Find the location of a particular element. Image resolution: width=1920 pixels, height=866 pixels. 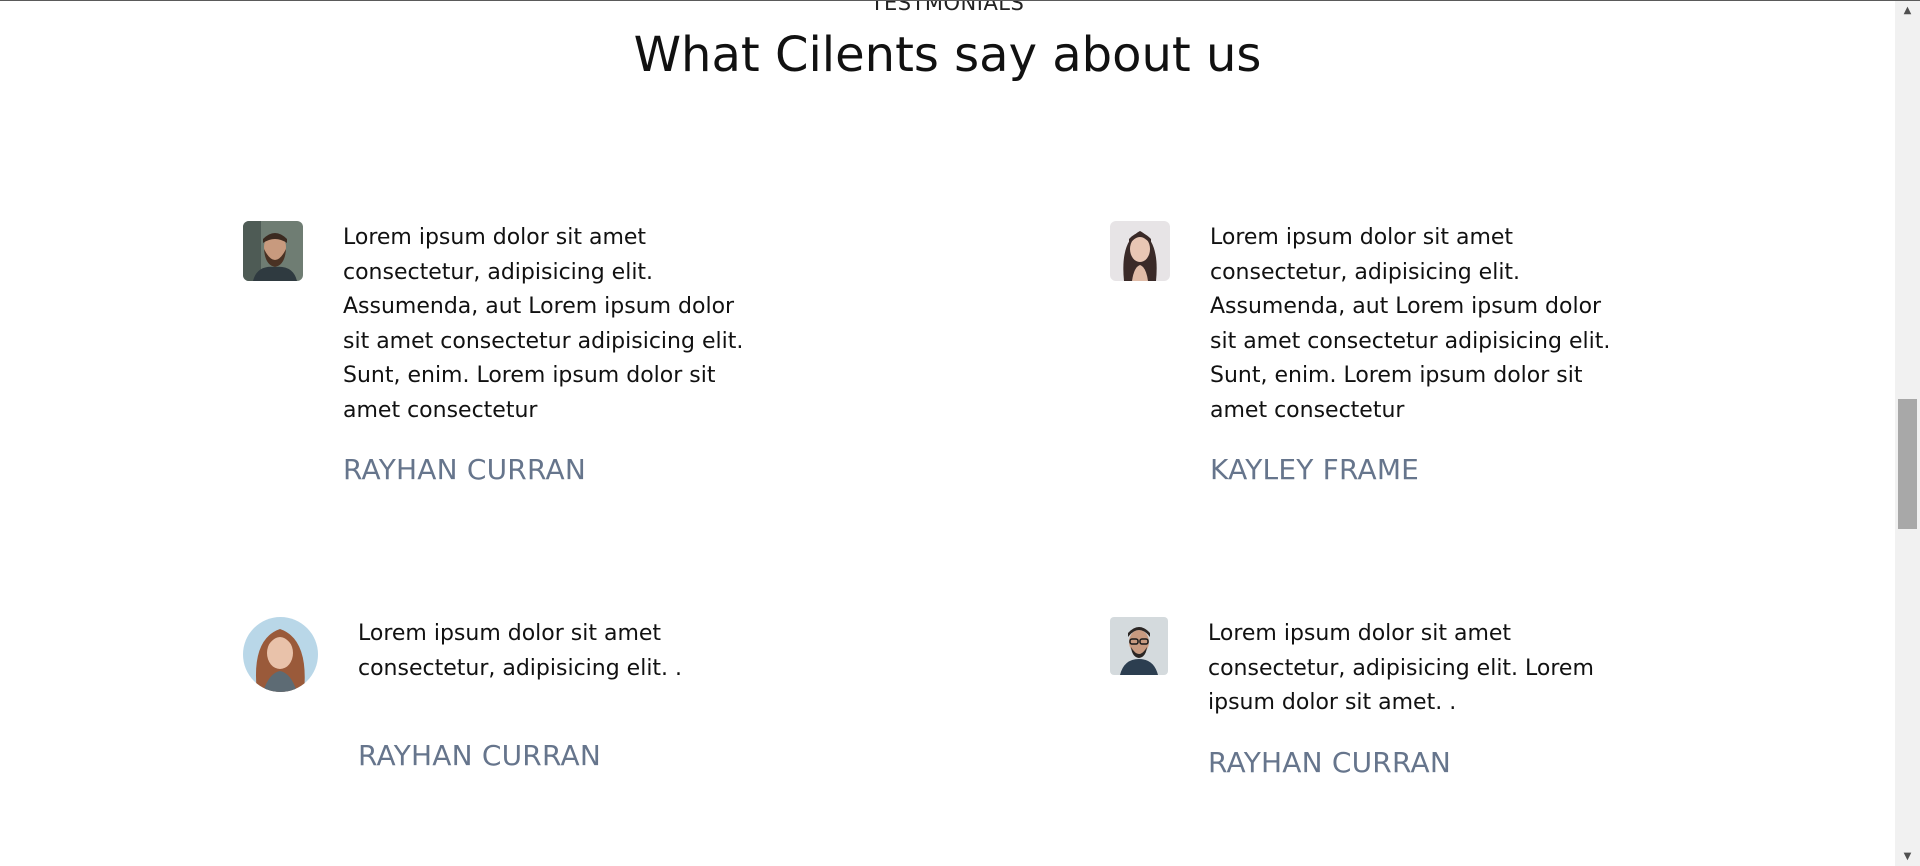

man-with-glasses-avatar-icon is located at coordinates (1139, 646).